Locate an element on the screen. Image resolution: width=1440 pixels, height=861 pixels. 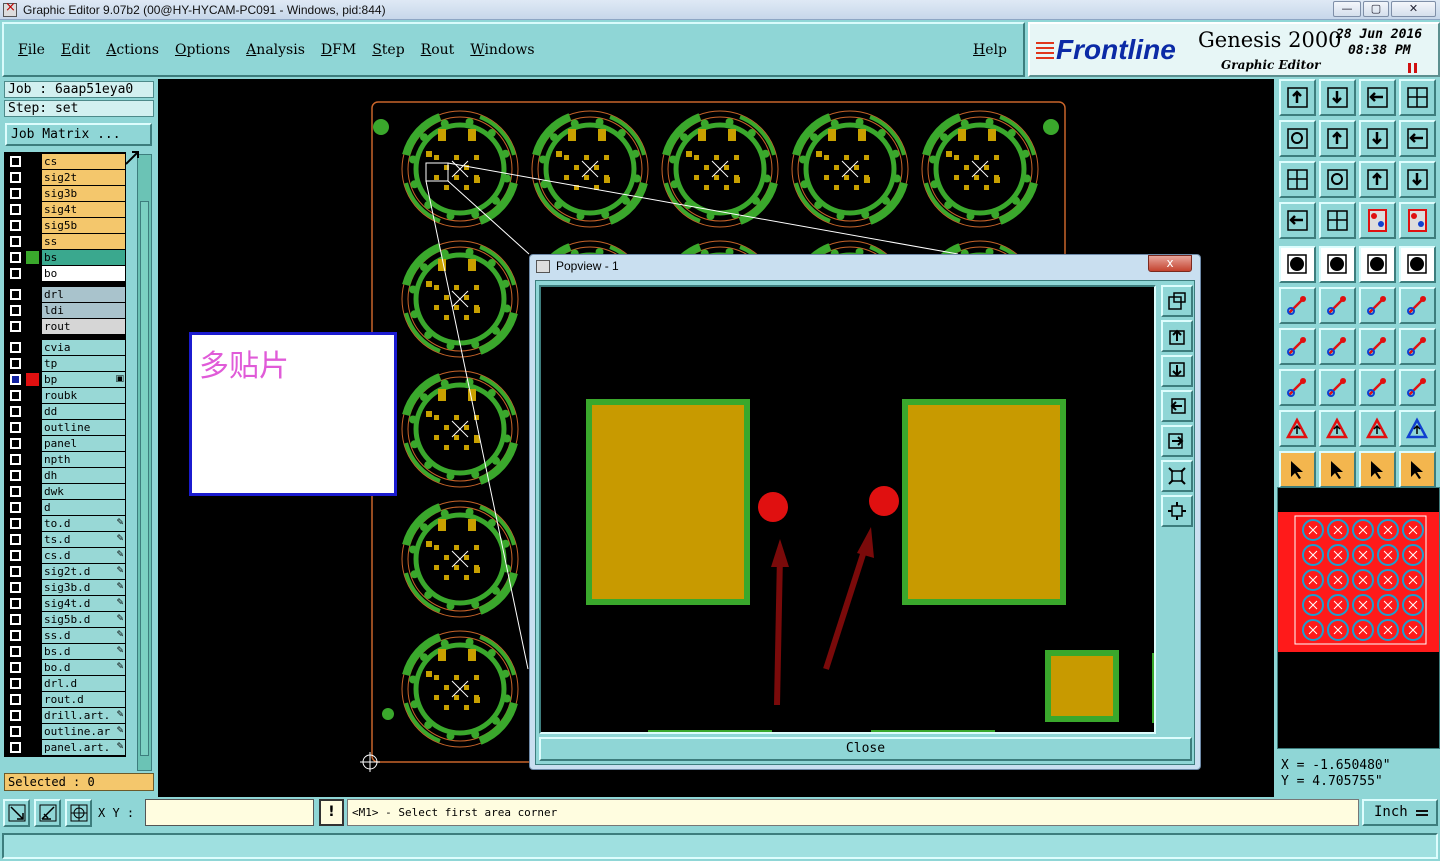
redraw-button is located at coordinates (1417, 138).